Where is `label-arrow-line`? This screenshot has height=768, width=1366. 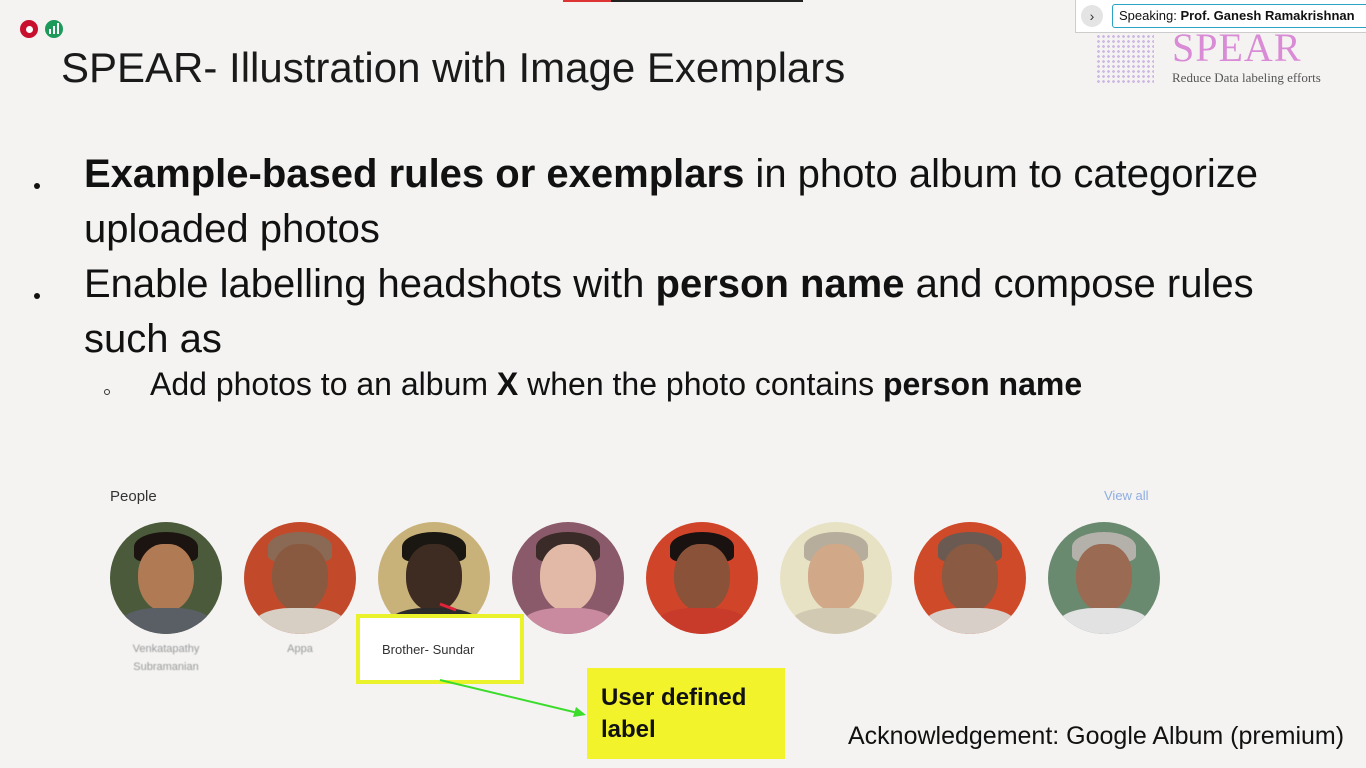 label-arrow-line is located at coordinates (509, 696).